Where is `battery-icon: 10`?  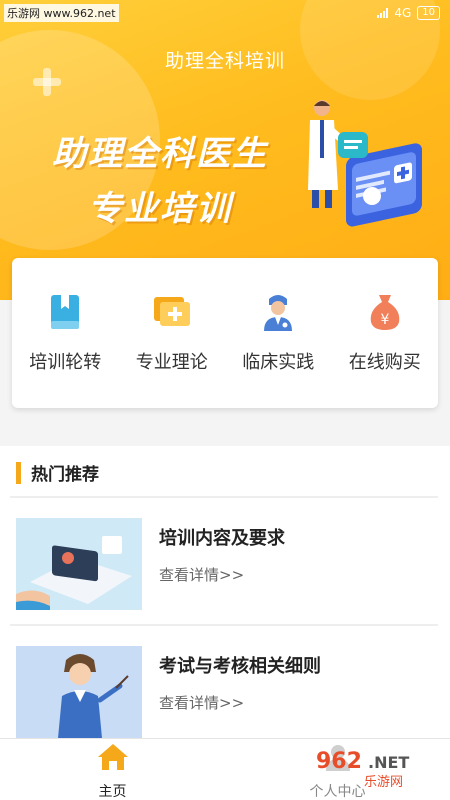
battery-icon: 10 is located at coordinates (428, 13).